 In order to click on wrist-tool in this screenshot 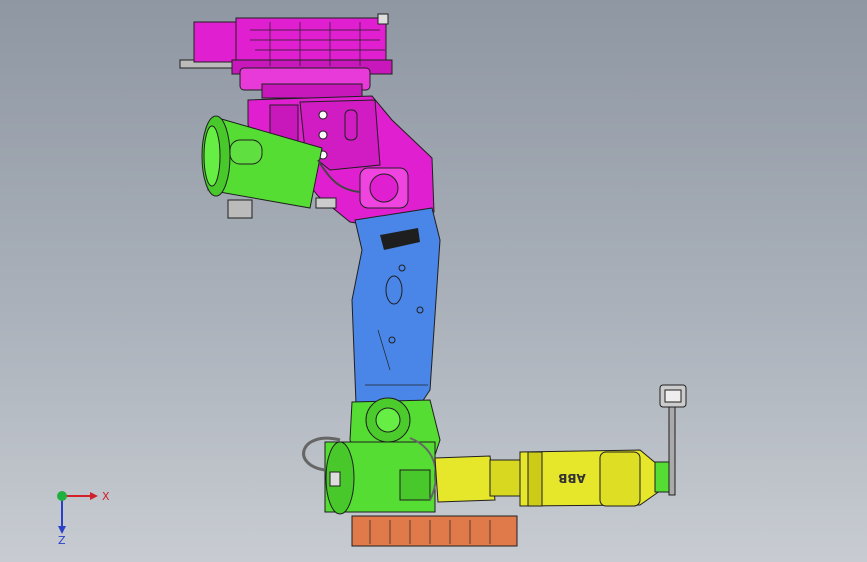, I will do `click(670, 440)`.